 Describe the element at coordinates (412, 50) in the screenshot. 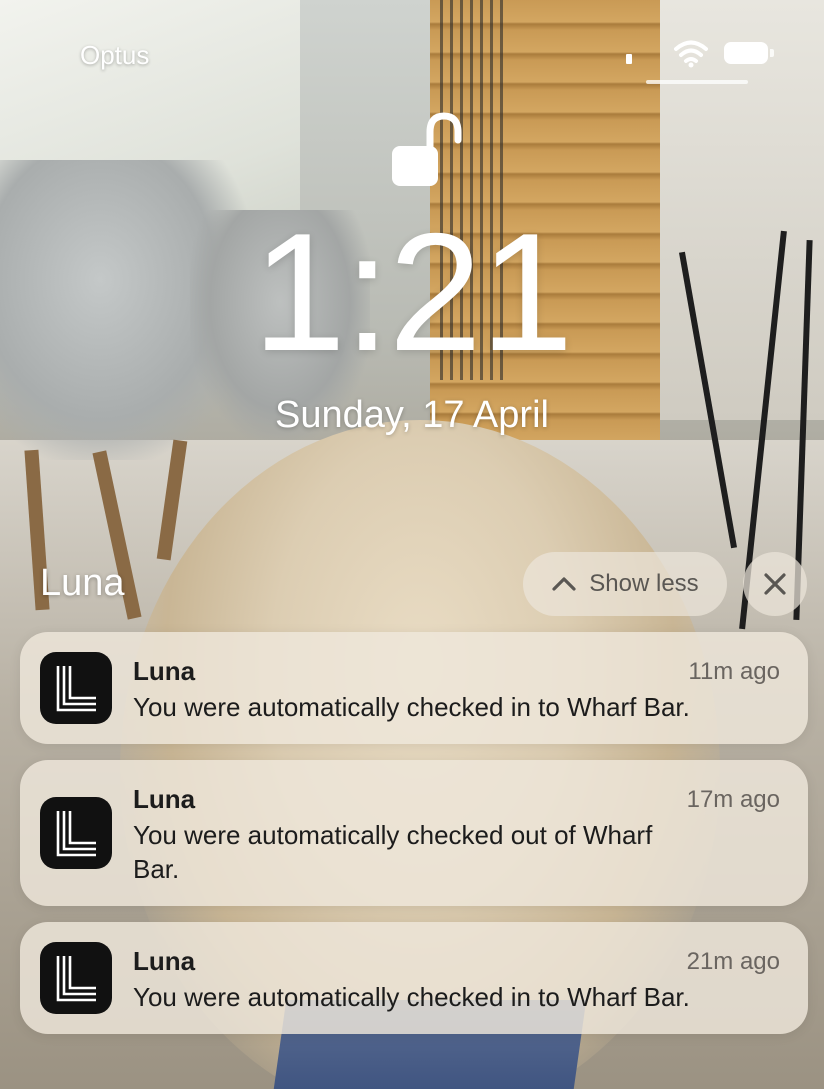

I see `status-bar: Optus` at that location.